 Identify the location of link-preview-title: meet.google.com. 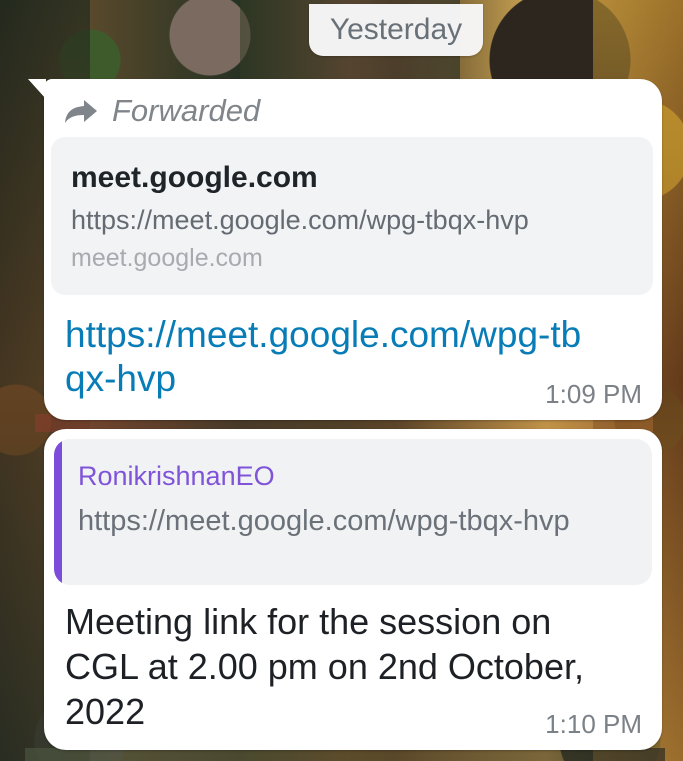
(194, 177).